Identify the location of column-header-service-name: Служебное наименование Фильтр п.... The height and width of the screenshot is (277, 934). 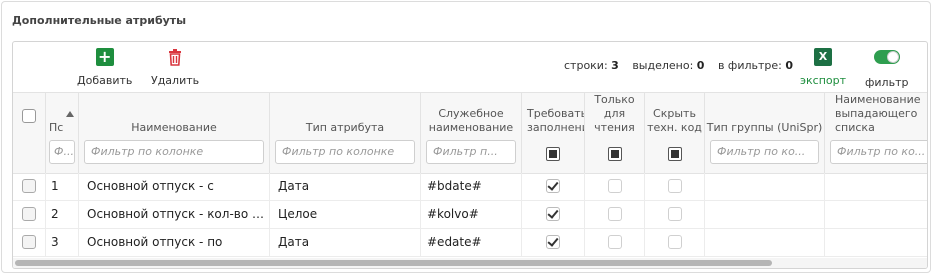
(471, 133).